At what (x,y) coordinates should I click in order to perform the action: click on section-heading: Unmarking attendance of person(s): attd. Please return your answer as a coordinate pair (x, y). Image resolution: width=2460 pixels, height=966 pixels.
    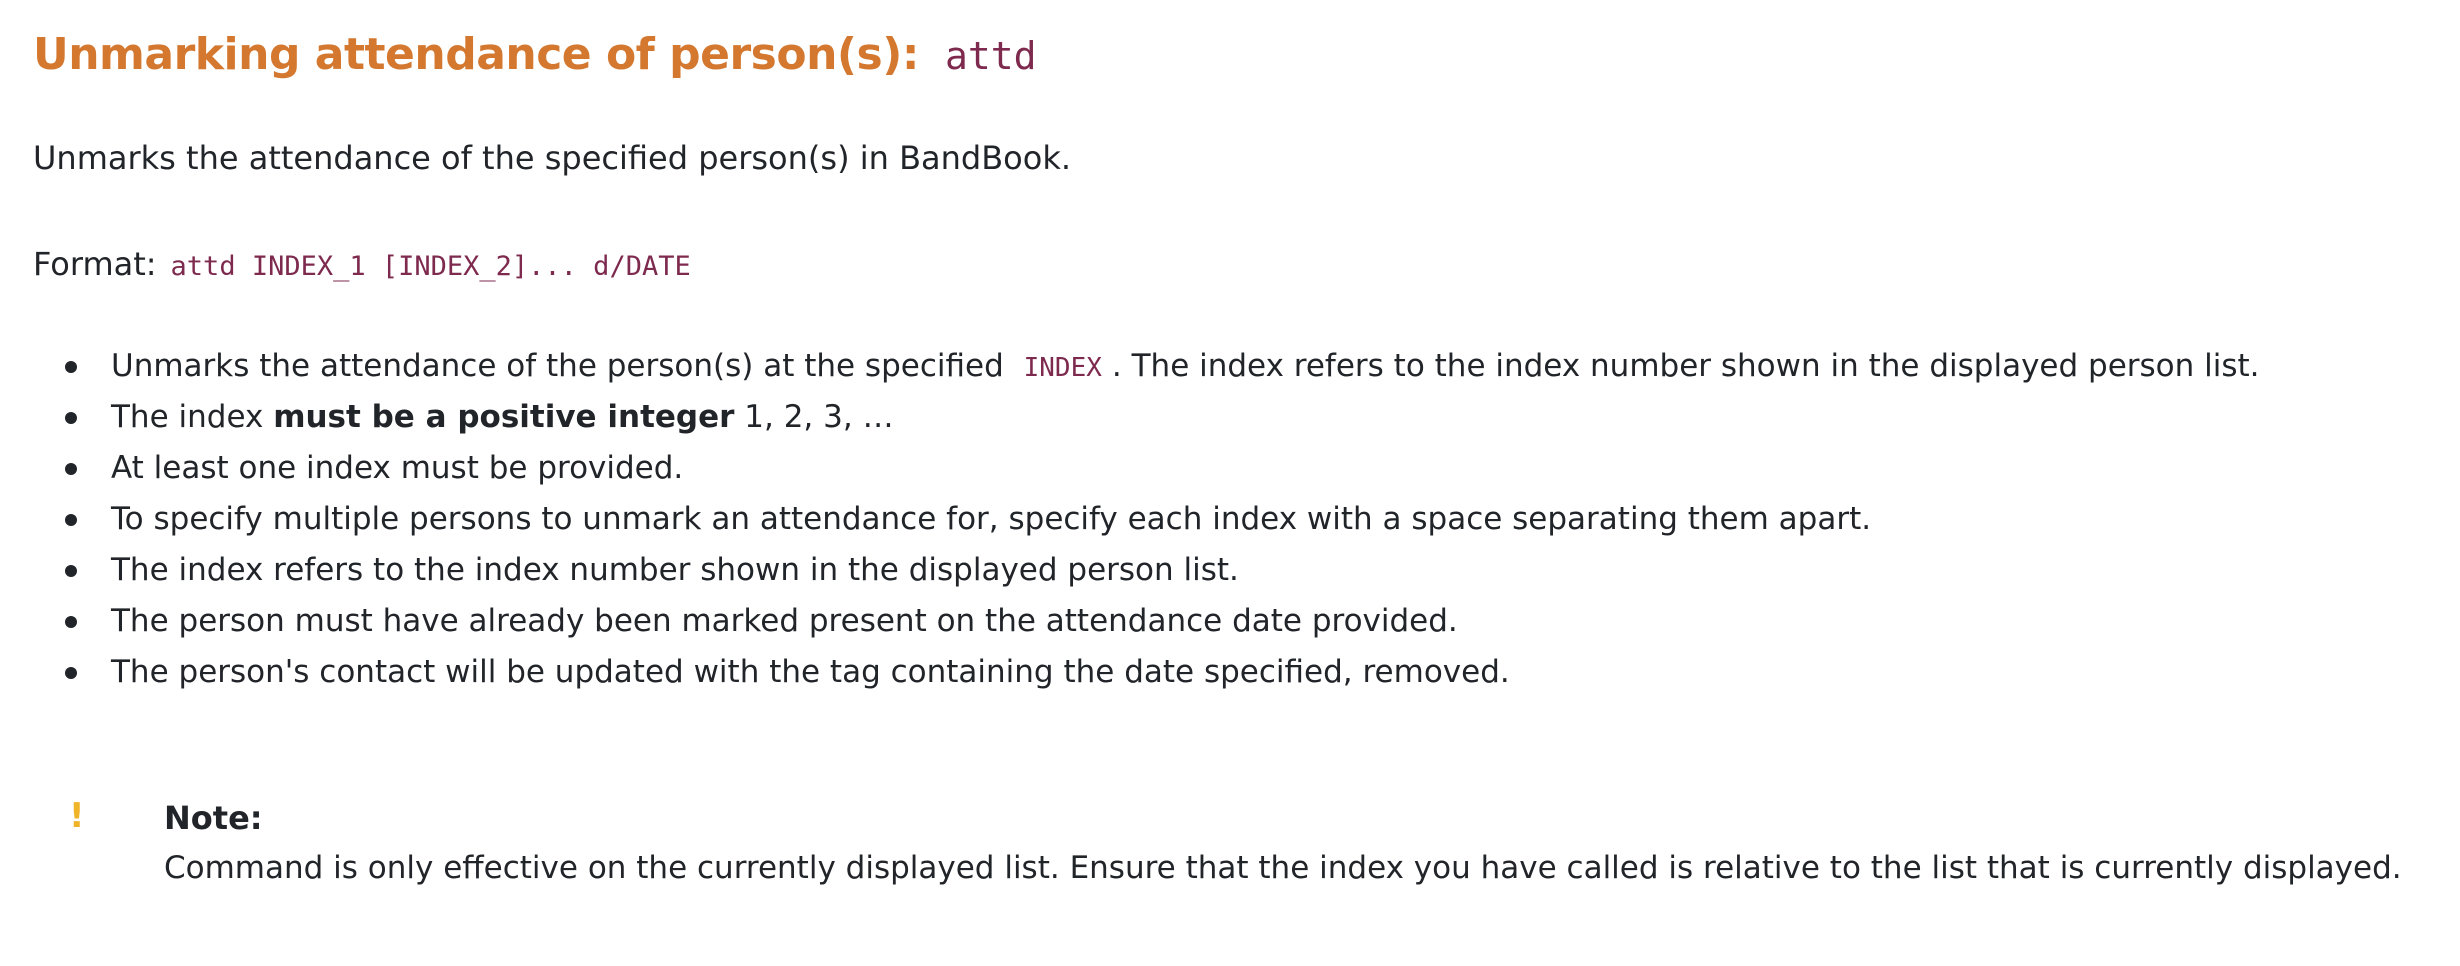
    Looking at the image, I should click on (534, 55).